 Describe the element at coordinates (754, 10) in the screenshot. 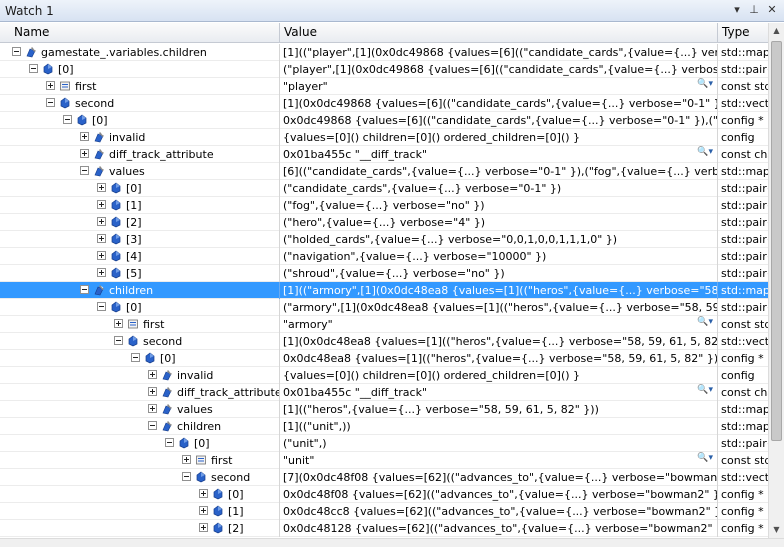

I see `pin-icon: ⊥` at that location.